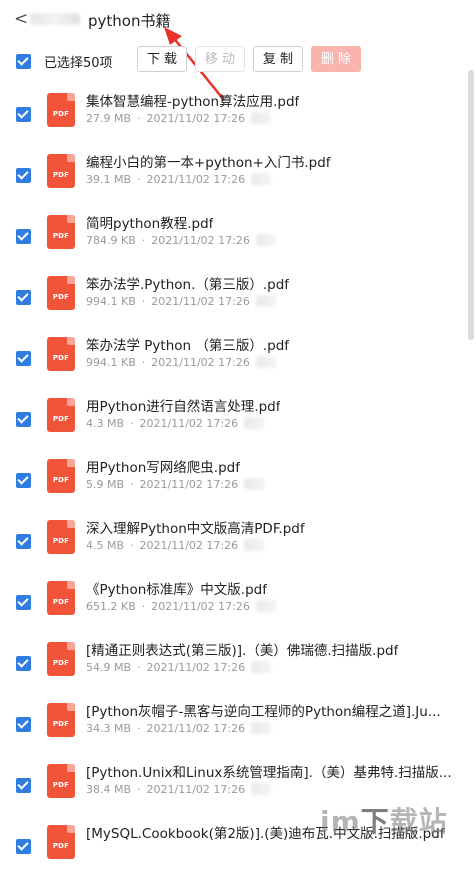 The height and width of the screenshot is (878, 476). What do you see at coordinates (220, 59) in the screenshot?
I see `move-button: 移 动` at bounding box center [220, 59].